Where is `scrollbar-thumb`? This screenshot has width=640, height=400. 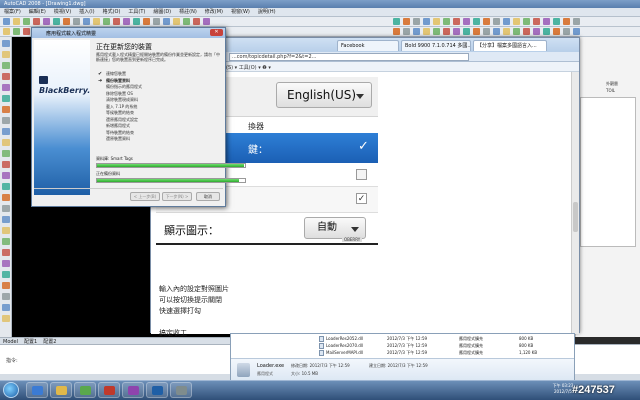
scrollbar-thumb is located at coordinates (575, 217).